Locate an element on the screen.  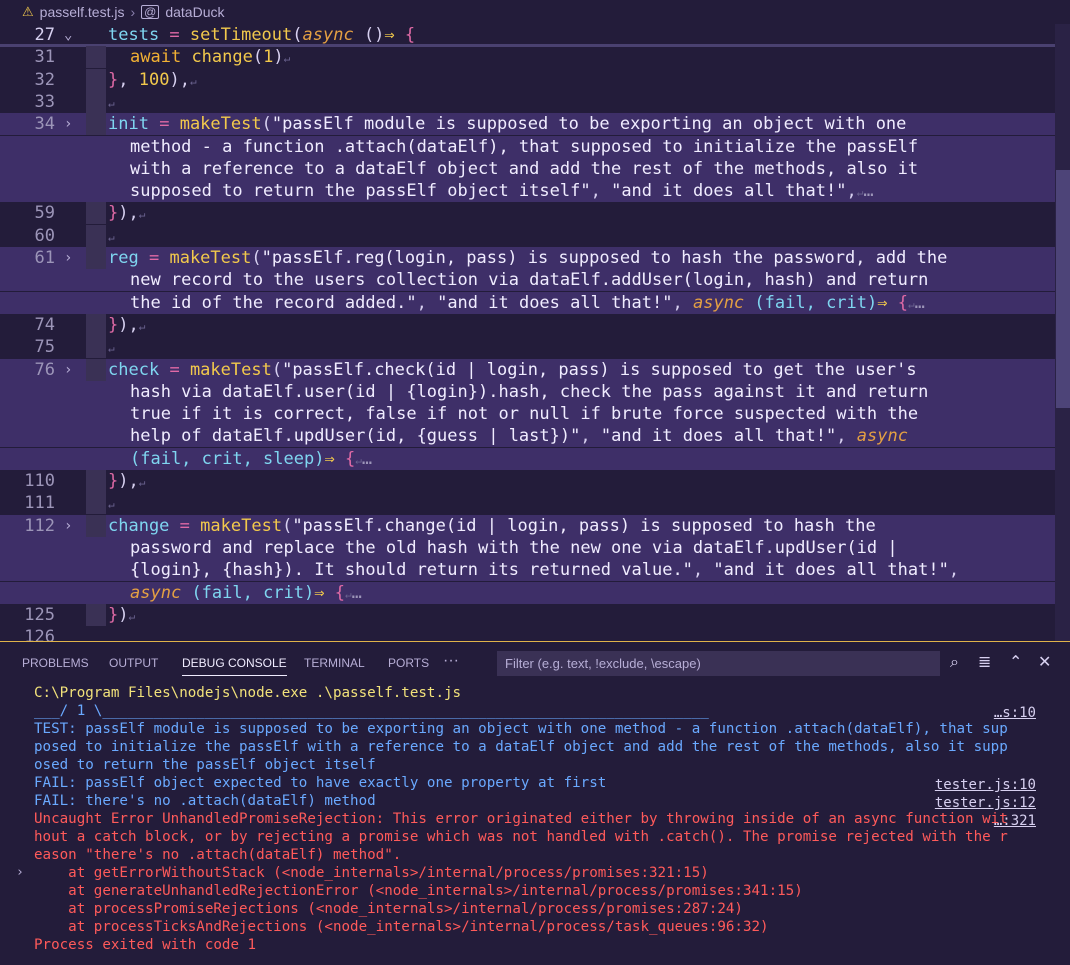
code-line: 111 ↵ is located at coordinates (527, 503).